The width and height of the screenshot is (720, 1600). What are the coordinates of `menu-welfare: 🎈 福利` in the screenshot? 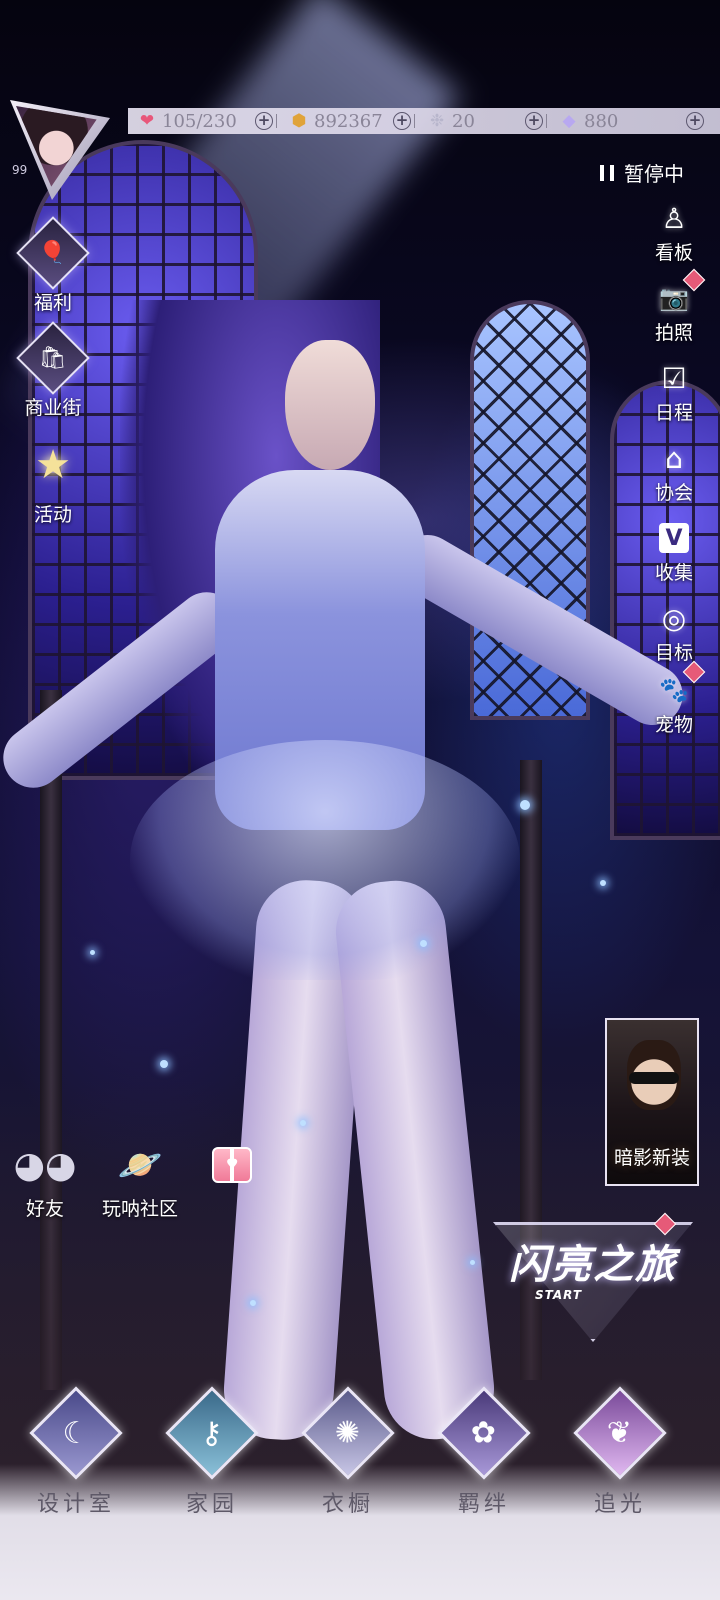 It's located at (53, 265).